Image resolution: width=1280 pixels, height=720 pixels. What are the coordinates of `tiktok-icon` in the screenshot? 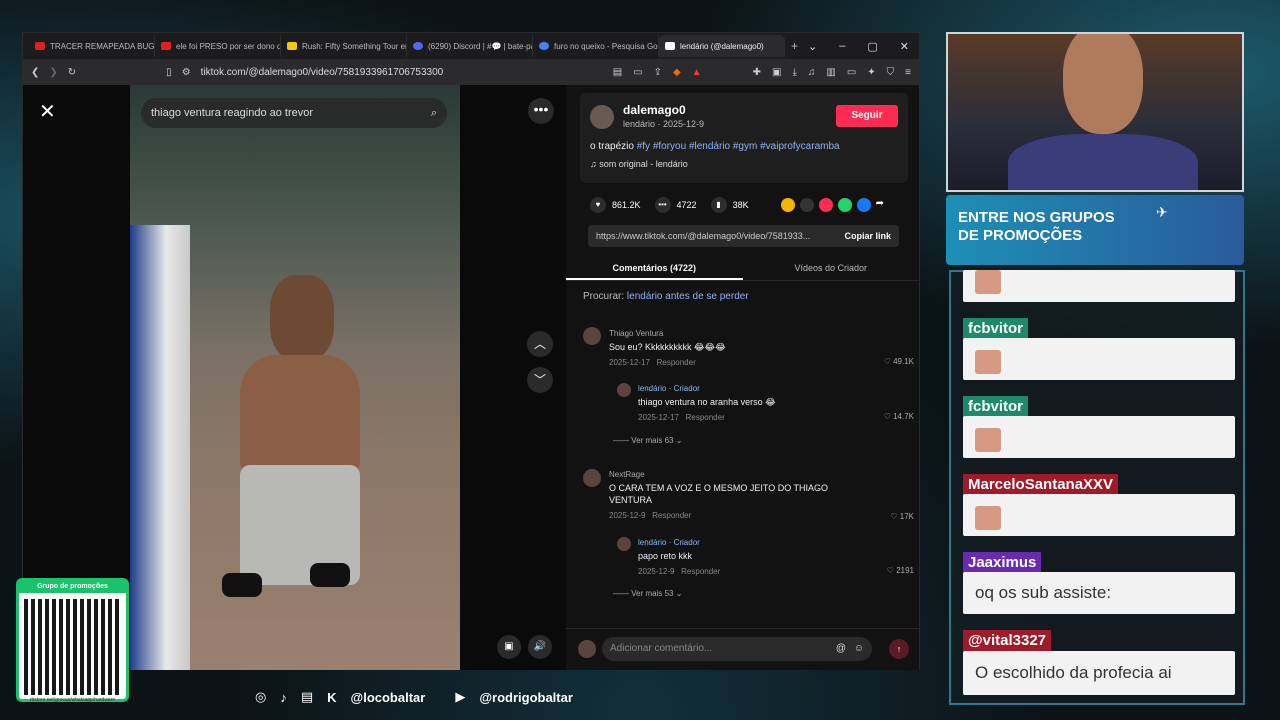 It's located at (670, 46).